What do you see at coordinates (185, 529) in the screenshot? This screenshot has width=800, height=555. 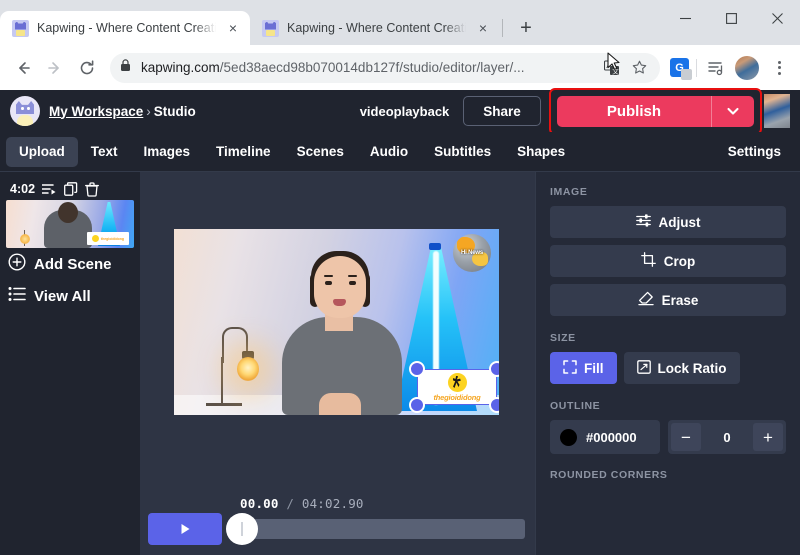 I see `play-button` at bounding box center [185, 529].